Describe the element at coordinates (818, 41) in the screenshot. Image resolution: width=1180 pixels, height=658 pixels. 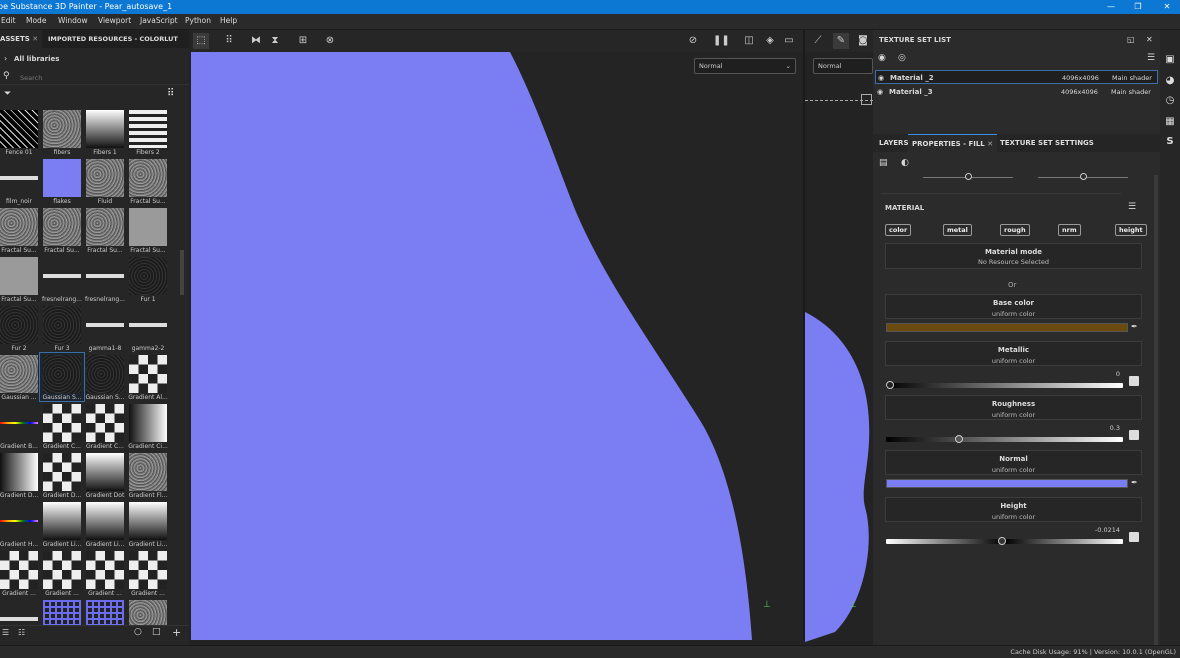
I see `brush-icon: ⟋` at that location.